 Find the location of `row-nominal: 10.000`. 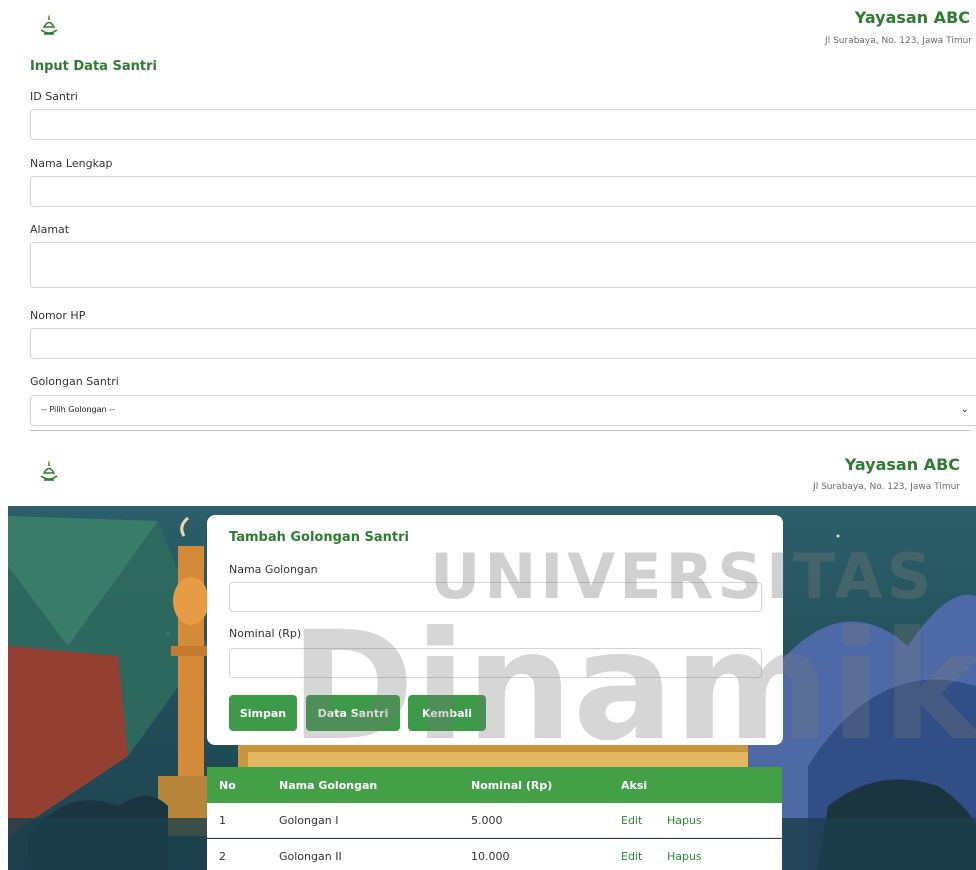

row-nominal: 10.000 is located at coordinates (490, 856).